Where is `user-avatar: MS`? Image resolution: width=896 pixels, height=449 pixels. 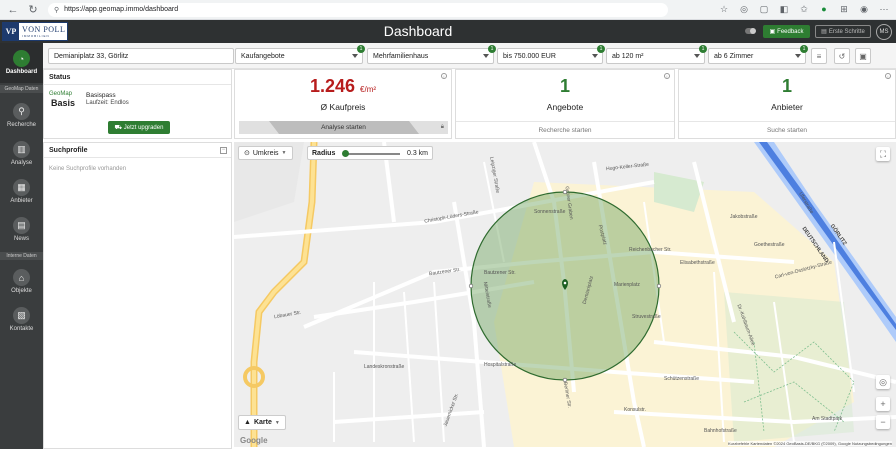 user-avatar: MS is located at coordinates (884, 32).